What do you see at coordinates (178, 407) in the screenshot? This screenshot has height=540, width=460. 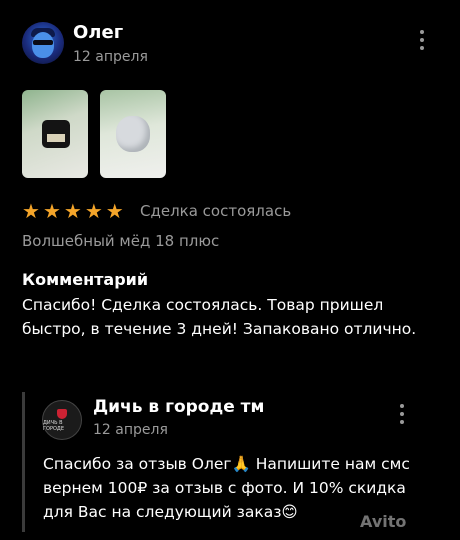 I see `reply-author: Дичь в городе тм` at bounding box center [178, 407].